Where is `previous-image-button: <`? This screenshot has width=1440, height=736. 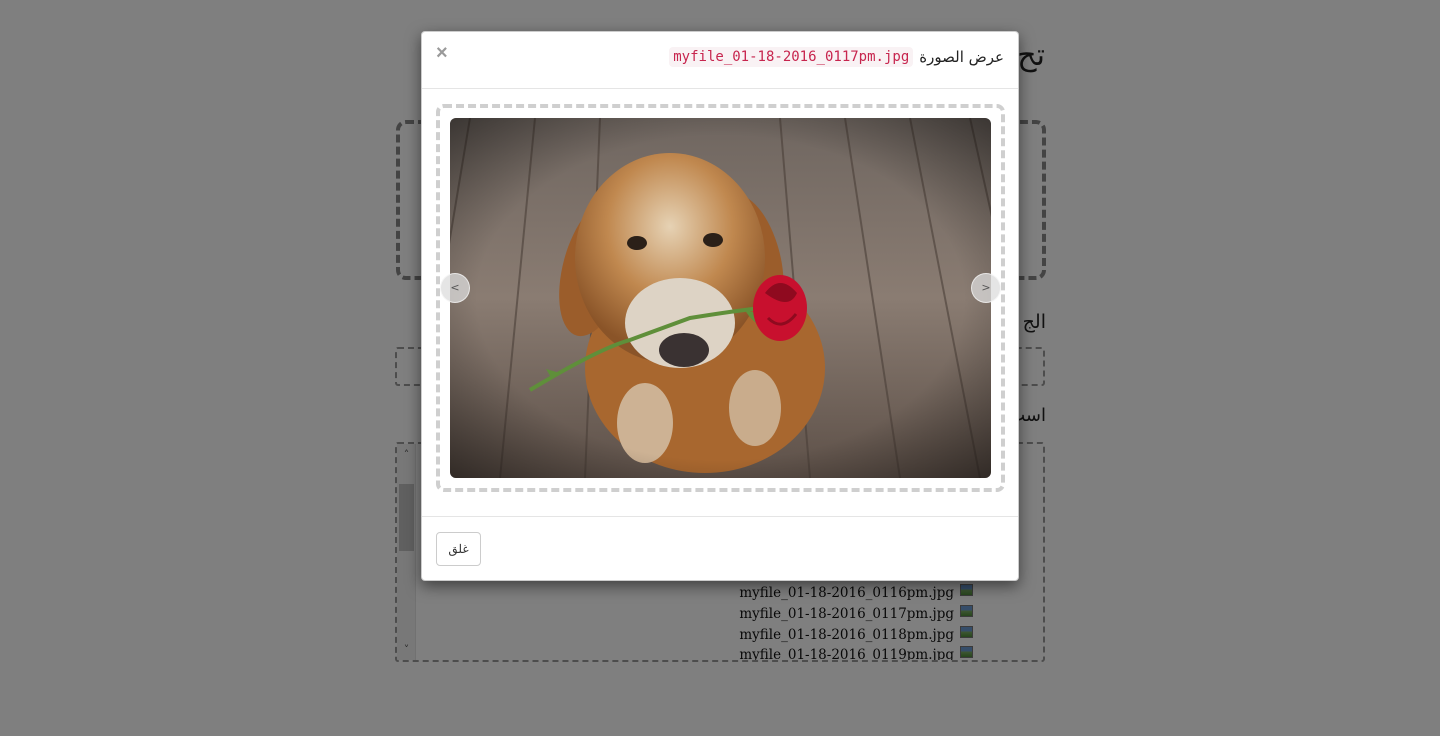
previous-image-button: < is located at coordinates (455, 288).